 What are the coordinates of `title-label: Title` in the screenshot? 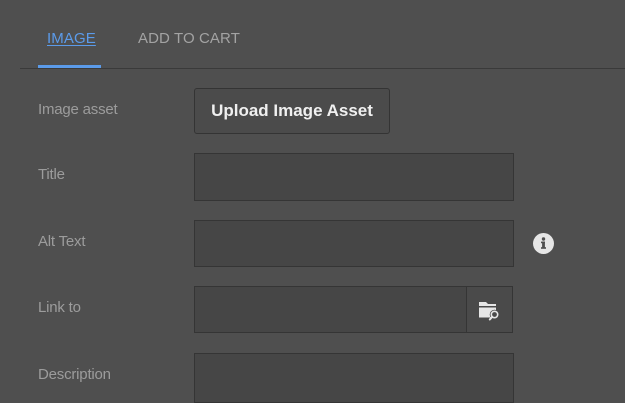 It's located at (51, 174).